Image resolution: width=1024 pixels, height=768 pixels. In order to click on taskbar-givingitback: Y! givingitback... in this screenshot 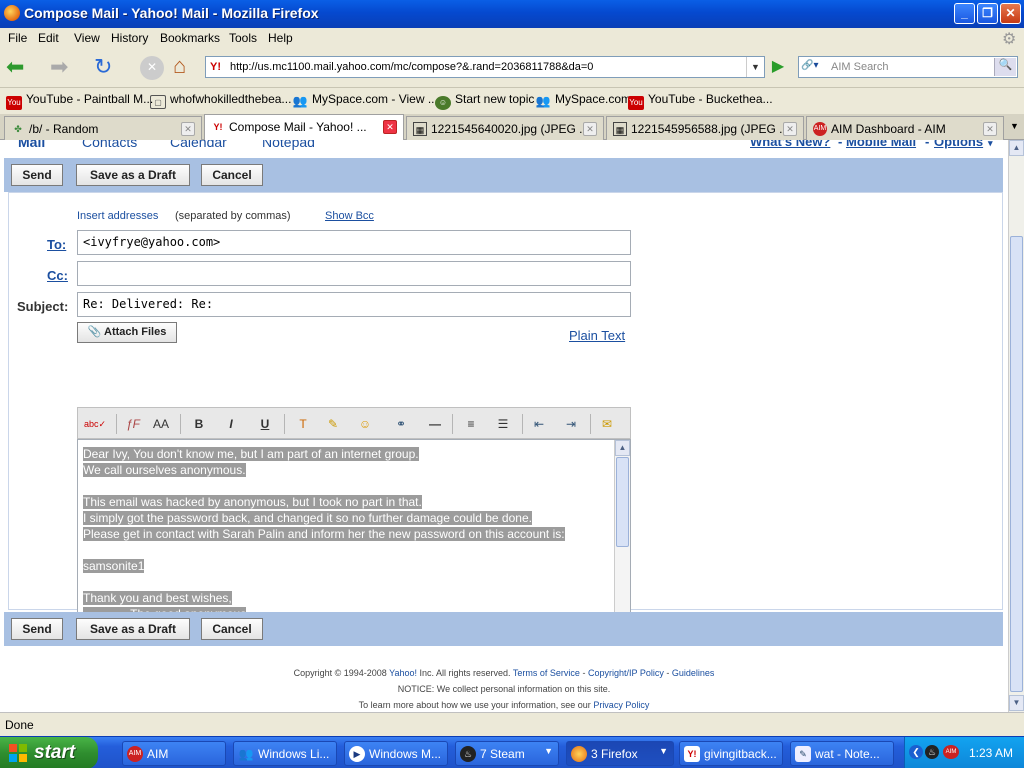, I will do `click(731, 753)`.